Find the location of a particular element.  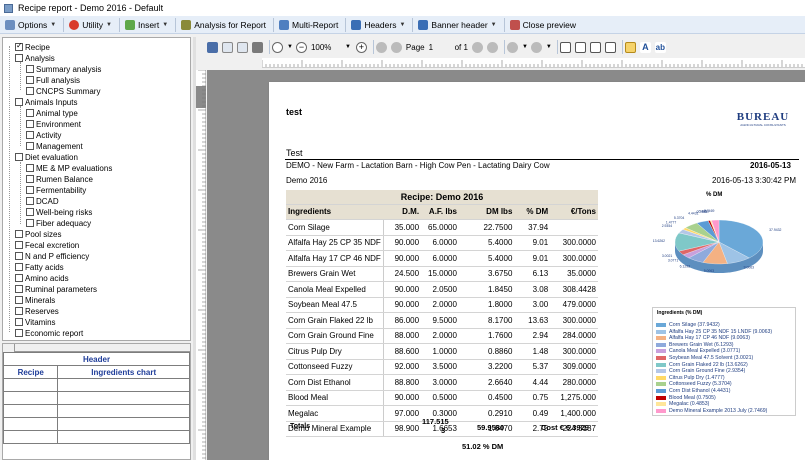

save-icon is located at coordinates (212, 47).